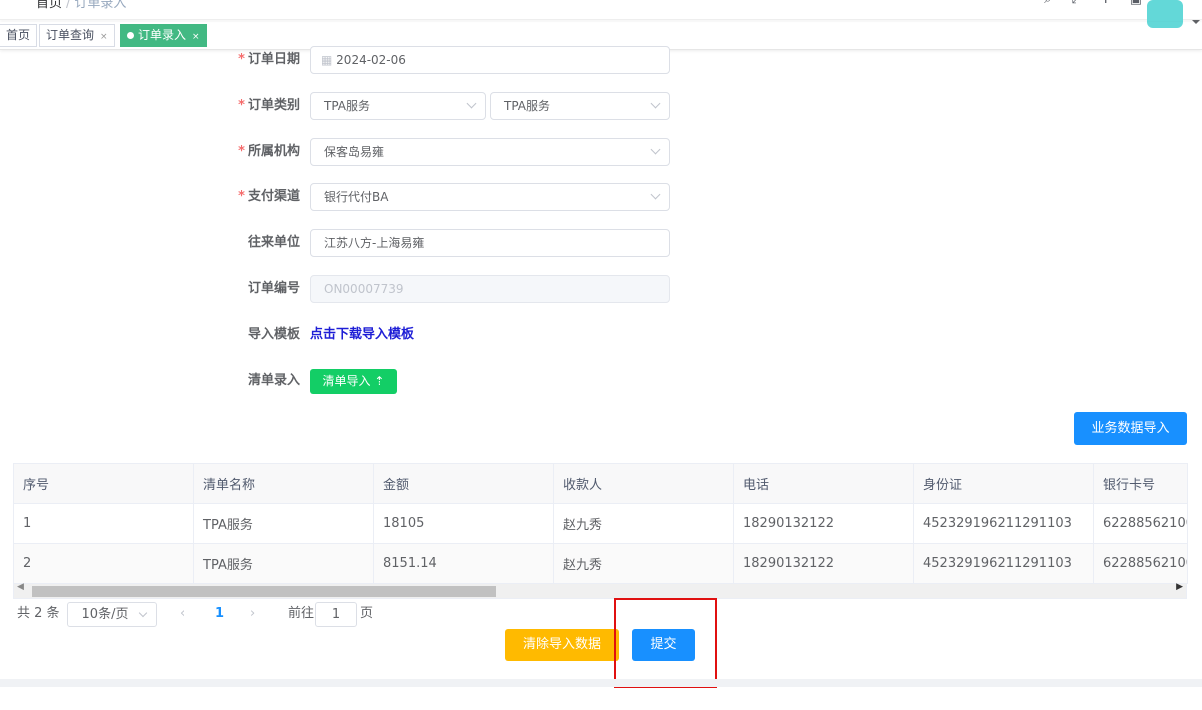 The image size is (1202, 710). I want to click on scrollbar-thumb, so click(264, 591).